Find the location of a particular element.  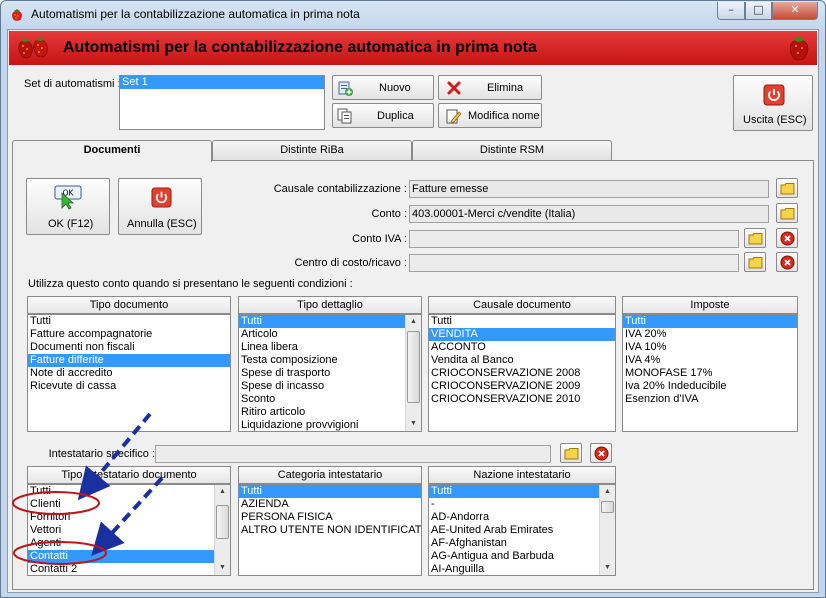

list-item: Spese di trasporto is located at coordinates (330, 373).